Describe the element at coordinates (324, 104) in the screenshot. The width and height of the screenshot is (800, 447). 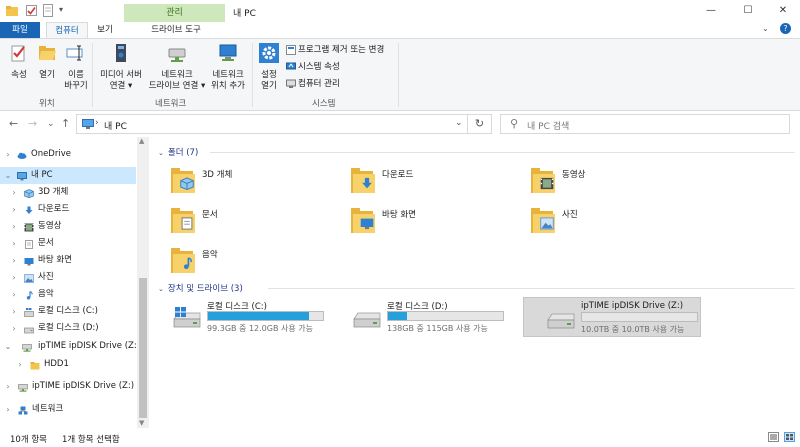
I see `group-label-system: 시스템` at that location.